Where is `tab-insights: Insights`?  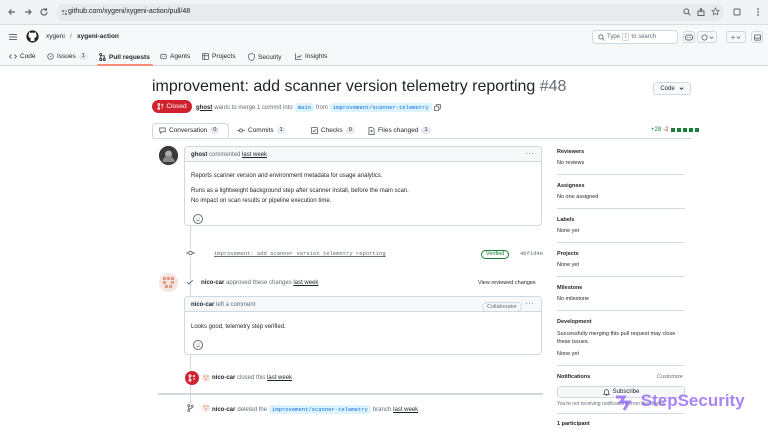 tab-insights: Insights is located at coordinates (311, 56).